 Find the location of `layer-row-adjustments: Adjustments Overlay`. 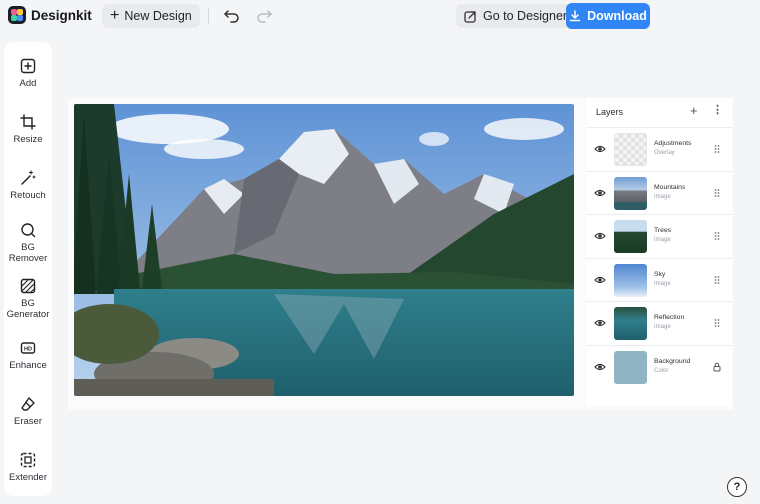

layer-row-adjustments: Adjustments Overlay is located at coordinates (659, 148).